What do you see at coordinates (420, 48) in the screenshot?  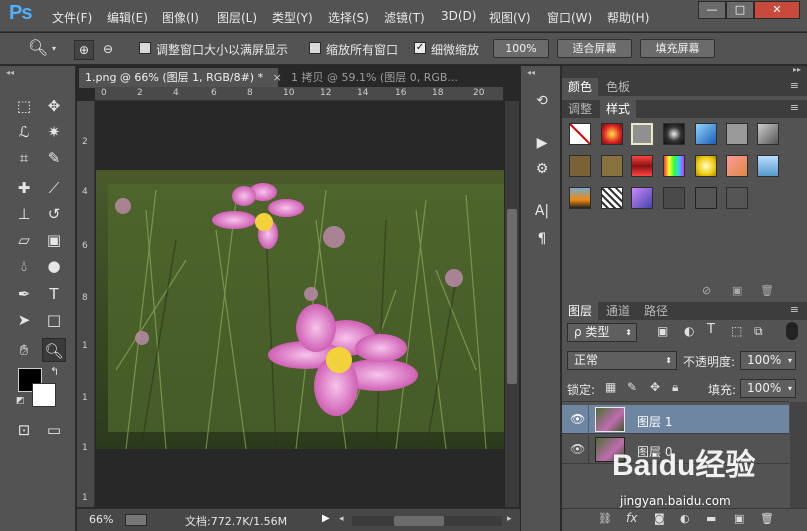 I see `scrubby-zoom-checkbox: ✓` at bounding box center [420, 48].